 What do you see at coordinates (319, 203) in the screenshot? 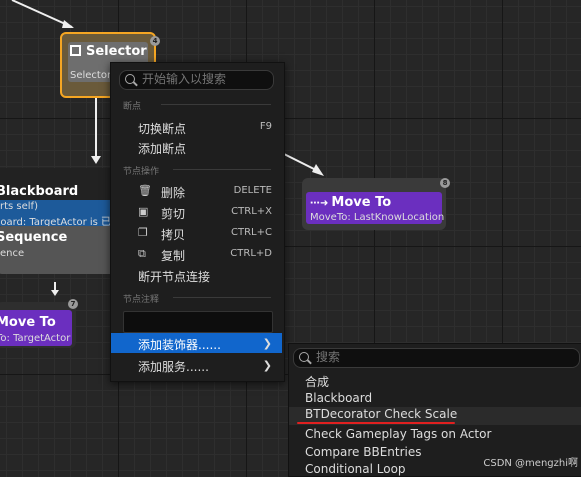
I see `move-arrow-icon: ⋯➜` at bounding box center [319, 203].